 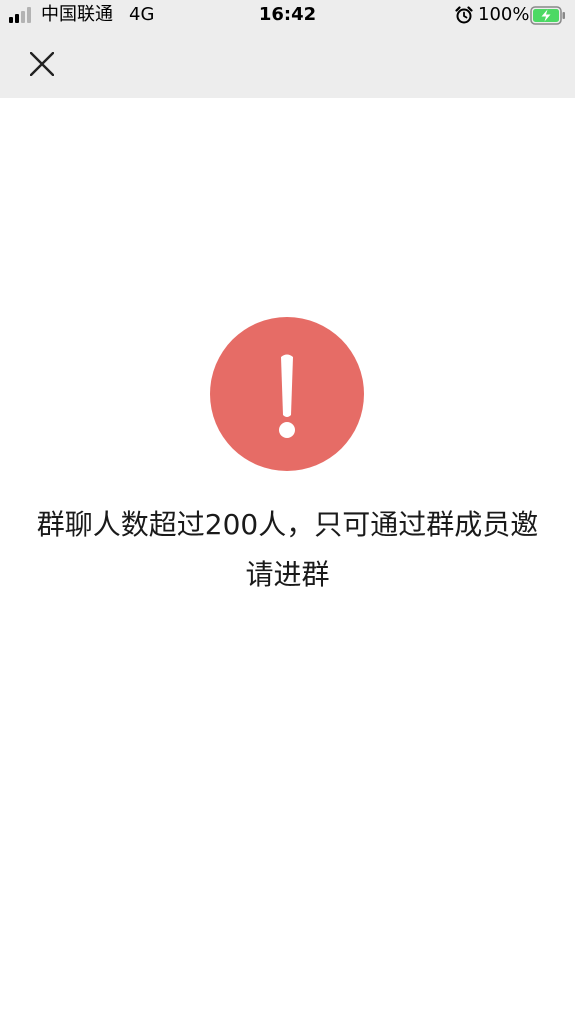 I want to click on exclamation-icon, so click(x=287, y=394).